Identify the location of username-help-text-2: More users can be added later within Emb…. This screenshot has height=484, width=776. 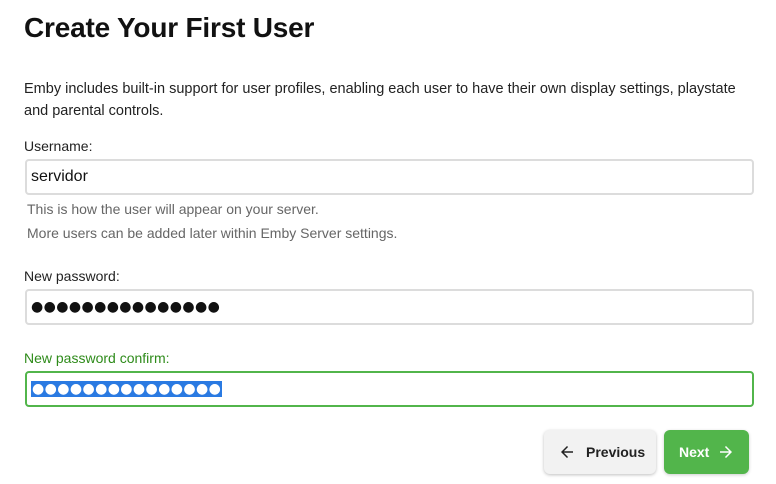
(212, 233).